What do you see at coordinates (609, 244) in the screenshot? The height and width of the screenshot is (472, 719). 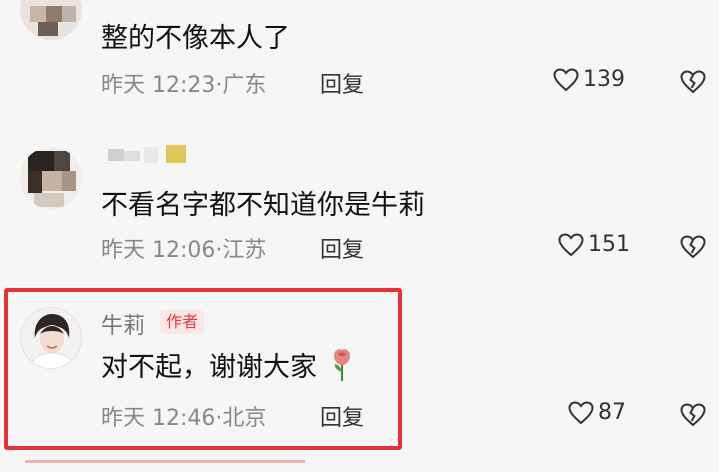 I see `like-count: 151` at bounding box center [609, 244].